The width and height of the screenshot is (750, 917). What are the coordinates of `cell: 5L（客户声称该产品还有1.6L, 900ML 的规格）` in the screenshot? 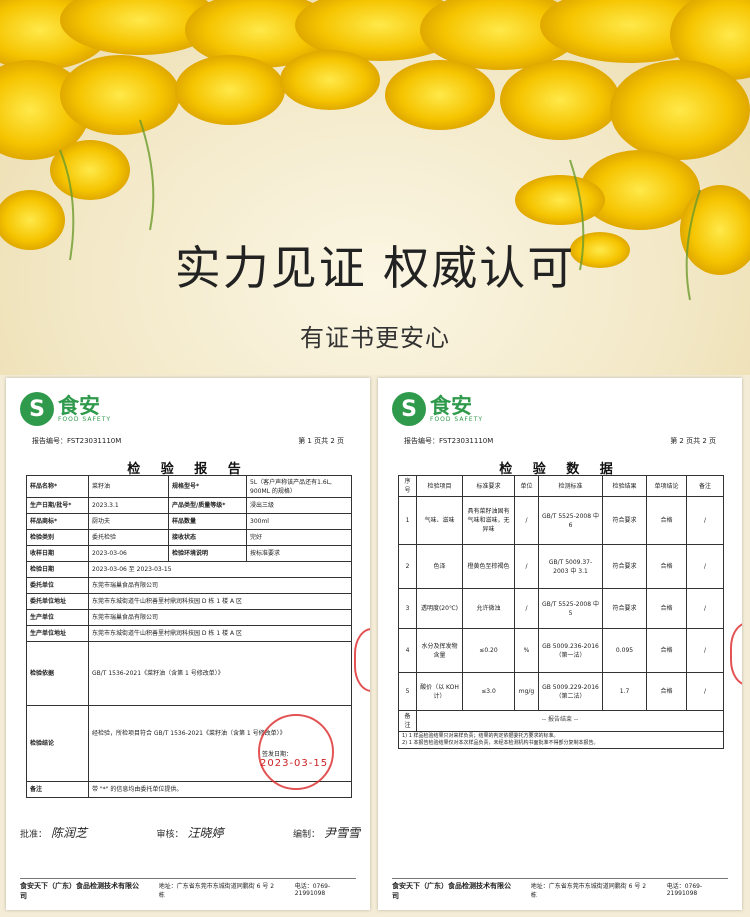 It's located at (299, 486).